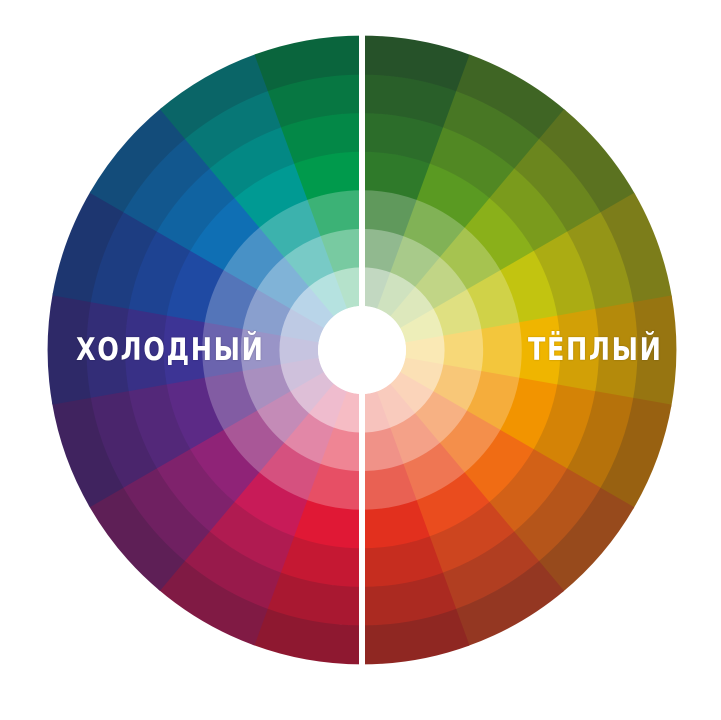  What do you see at coordinates (170, 350) in the screenshot?
I see `cold-label: ХОЛОДНЫЙ` at bounding box center [170, 350].